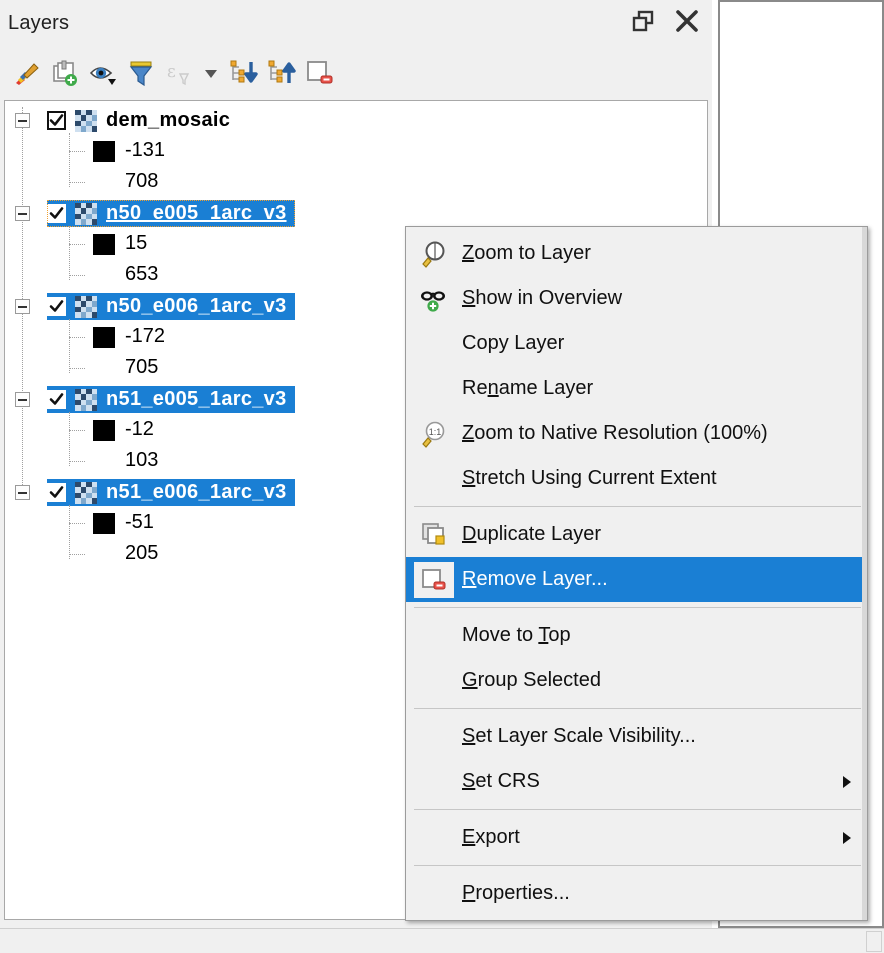 Image resolution: width=884 pixels, height=953 pixels. Describe the element at coordinates (139, 429) in the screenshot. I see `legend-value-label: -12` at that location.